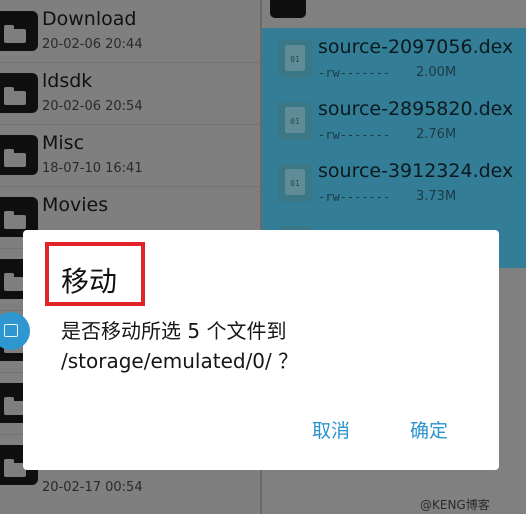  What do you see at coordinates (174, 331) in the screenshot?
I see `dialog-message-line: 是否移动所选 5 个文件到` at bounding box center [174, 331].